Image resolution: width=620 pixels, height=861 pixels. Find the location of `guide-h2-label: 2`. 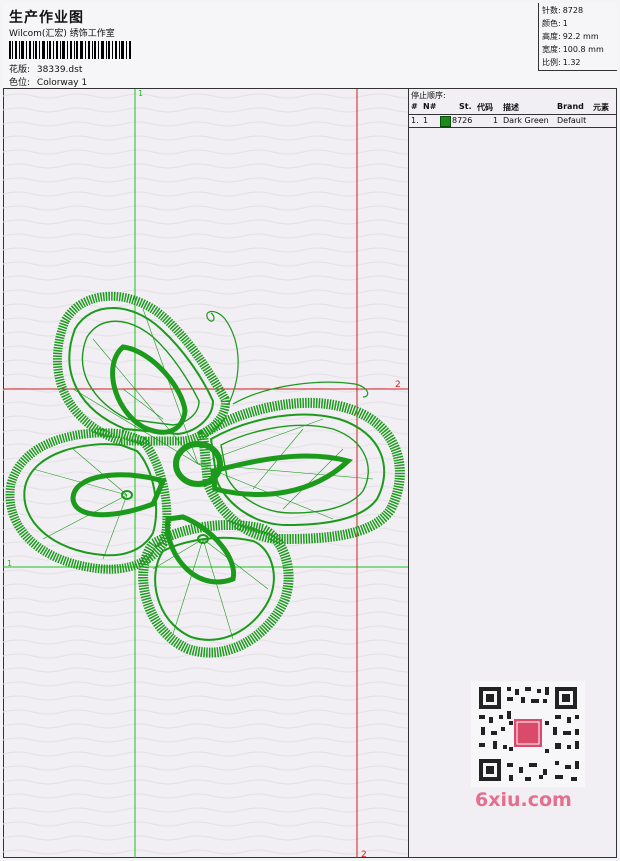

guide-h2-label: 2 is located at coordinates (398, 385).